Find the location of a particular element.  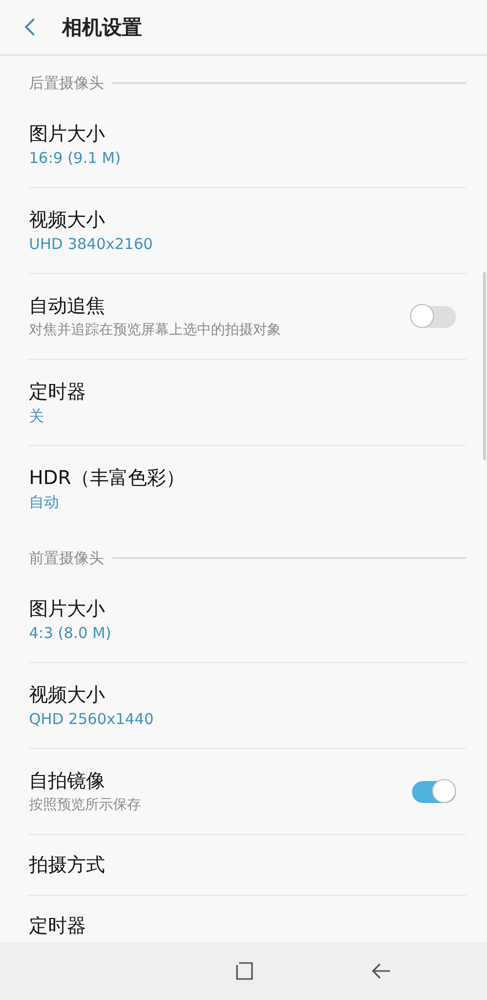

setting-value: 自动 is located at coordinates (44, 502).